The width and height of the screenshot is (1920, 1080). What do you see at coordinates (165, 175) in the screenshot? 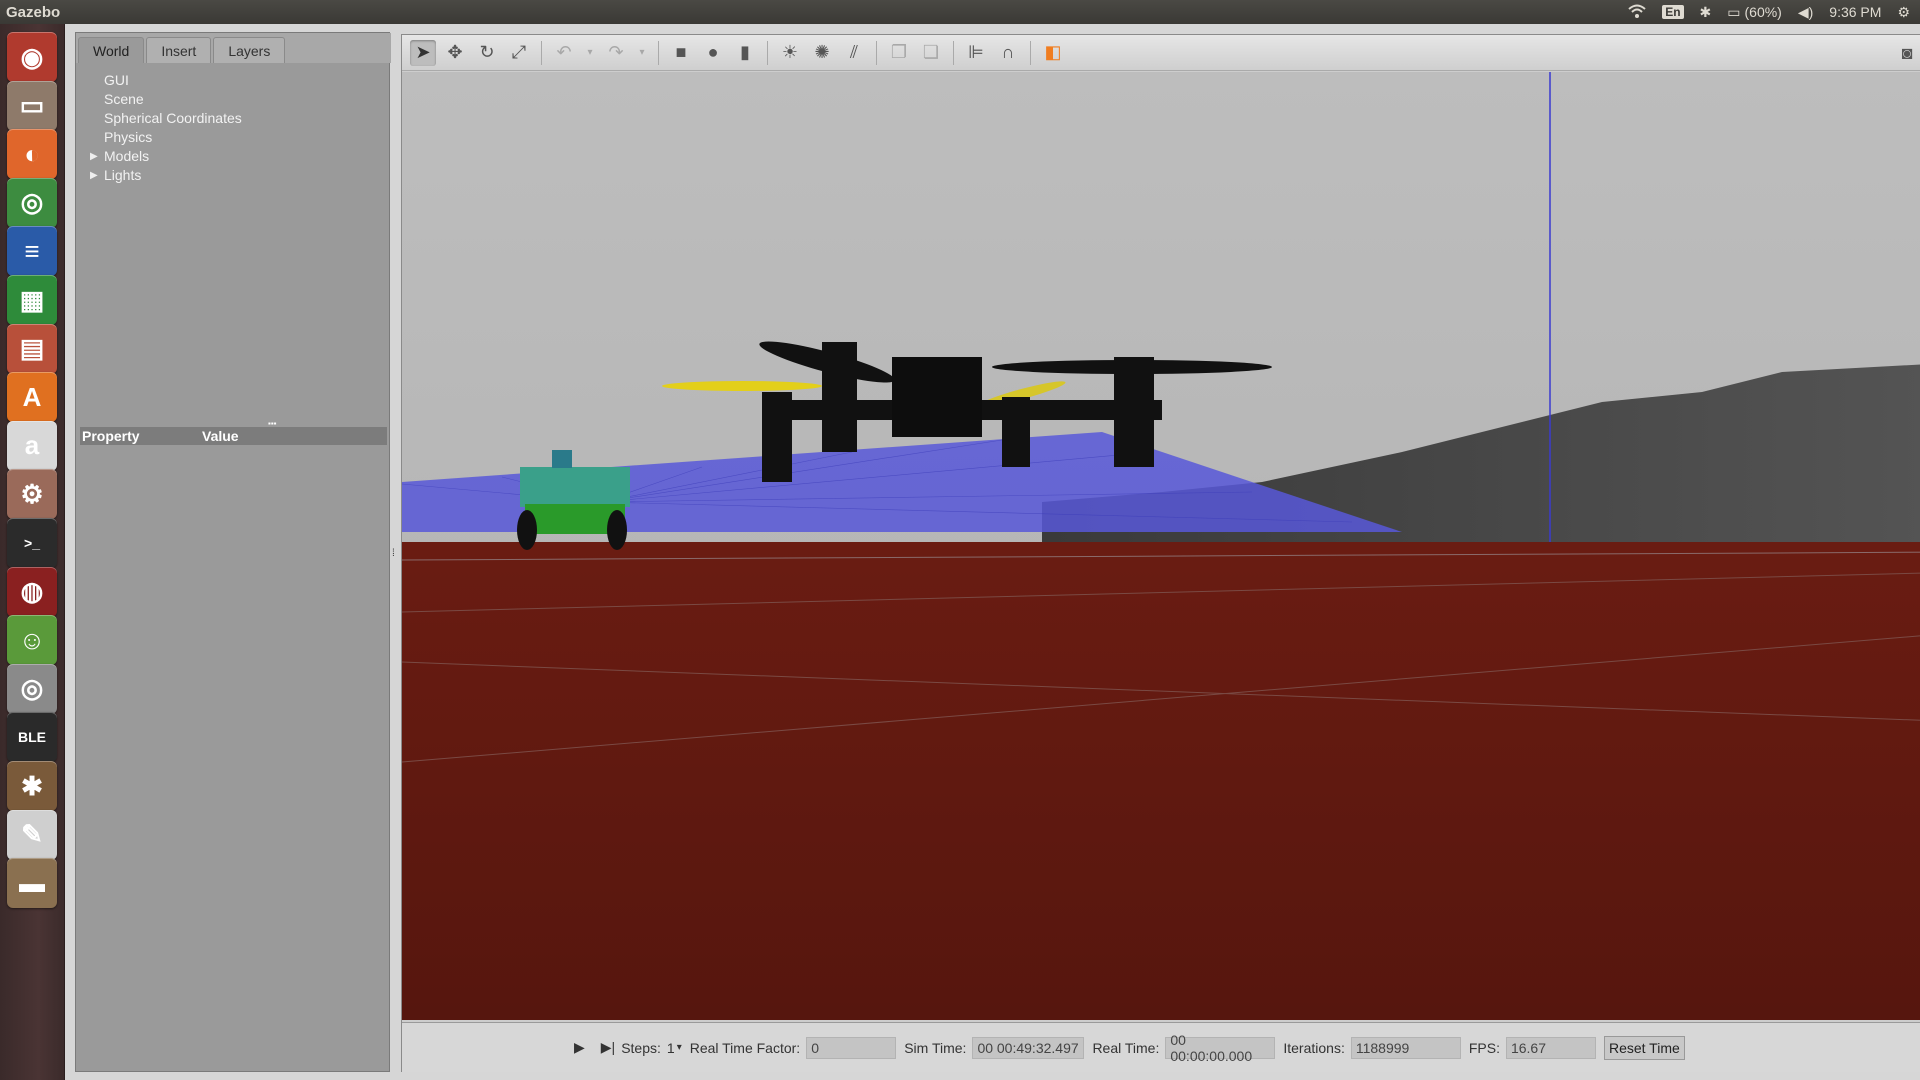
I see `tree-item-lights: ▶ Lights` at bounding box center [165, 175].